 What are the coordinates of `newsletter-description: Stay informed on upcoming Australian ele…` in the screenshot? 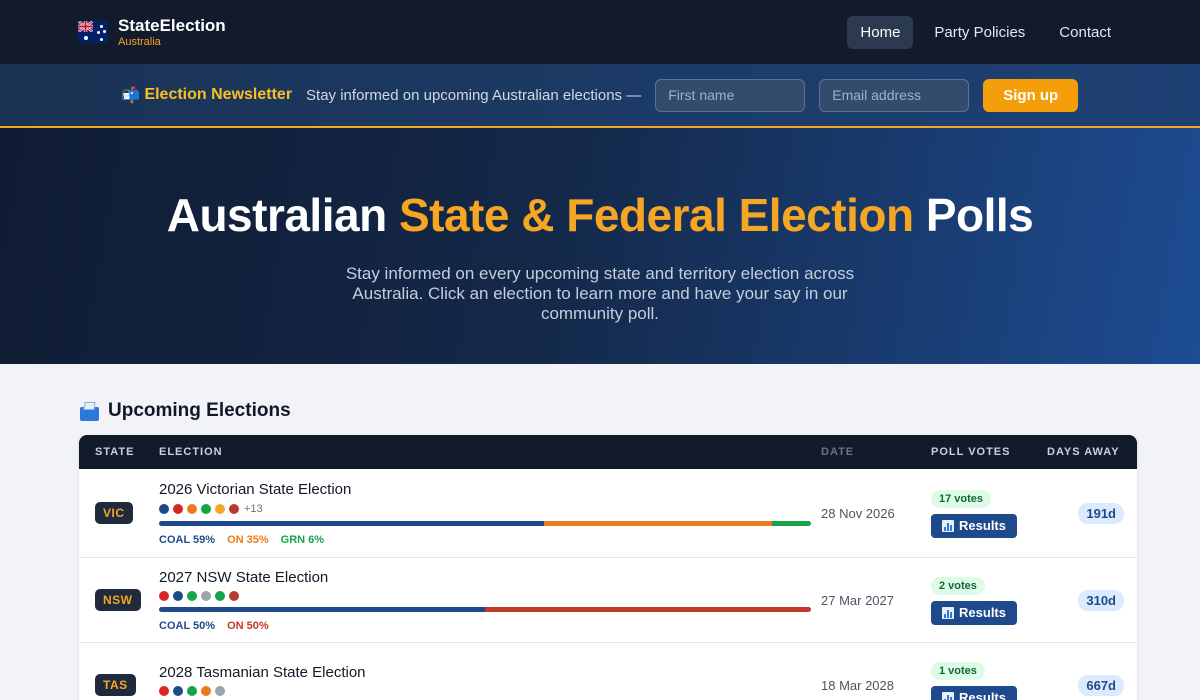 It's located at (474, 95).